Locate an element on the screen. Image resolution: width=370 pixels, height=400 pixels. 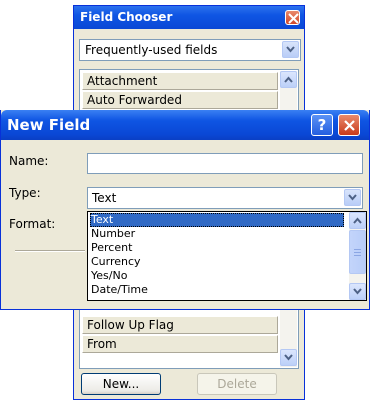
type-dropdown-value: Text is located at coordinates (104, 198).